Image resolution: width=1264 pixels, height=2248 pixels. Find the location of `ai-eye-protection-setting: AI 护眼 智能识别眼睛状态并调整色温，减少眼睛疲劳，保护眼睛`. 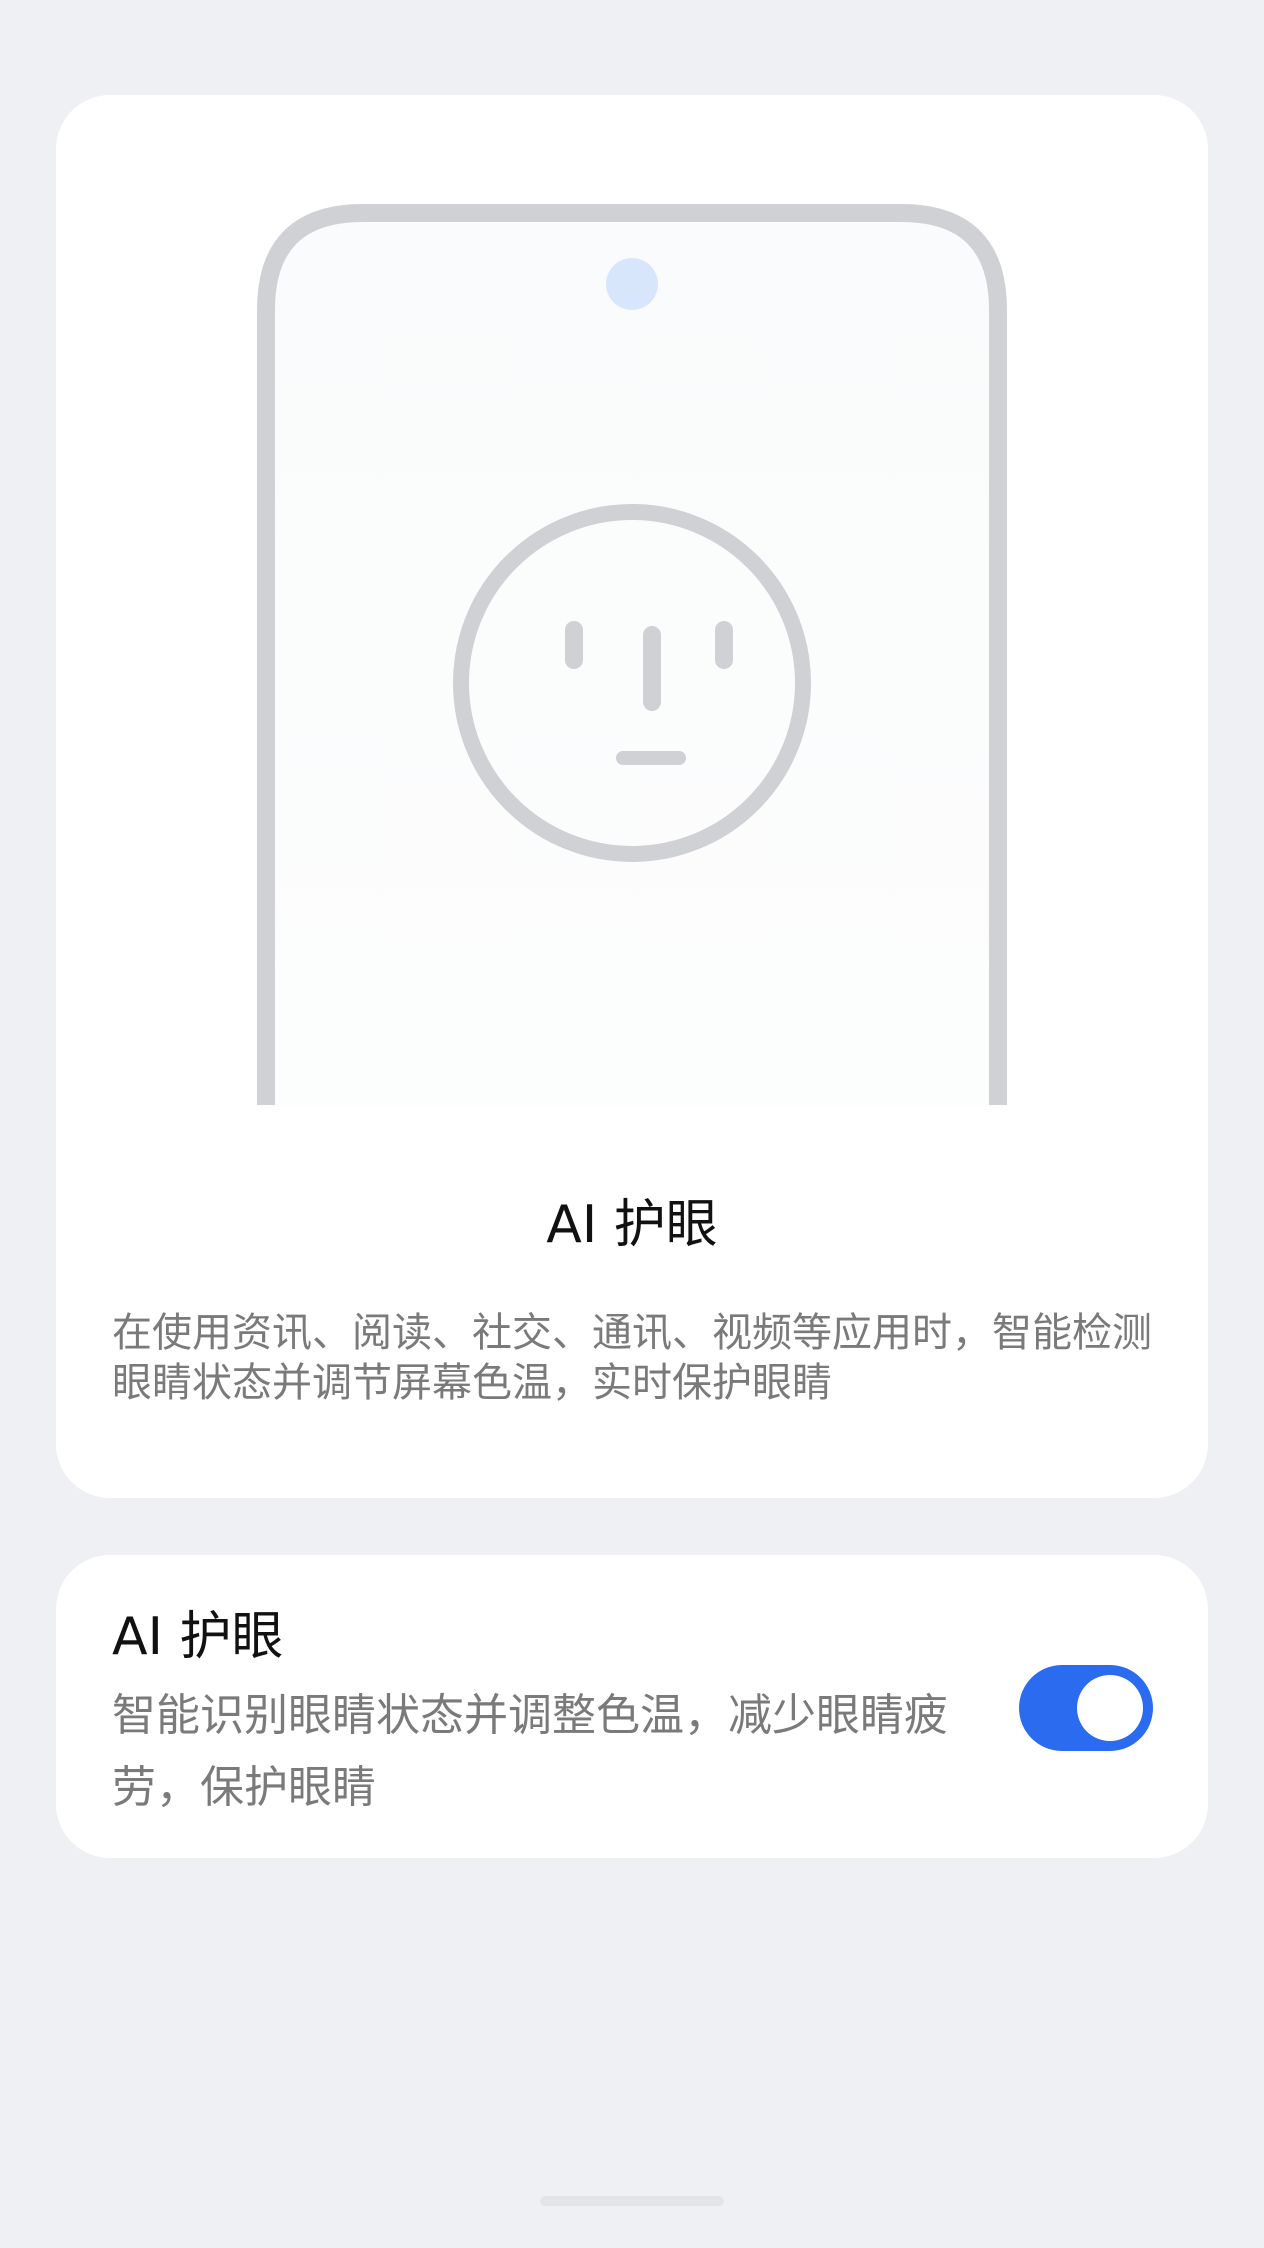

ai-eye-protection-setting: AI 护眼 智能识别眼睛状态并调整色温，减少眼睛疲劳，保护眼睛 is located at coordinates (632, 1706).